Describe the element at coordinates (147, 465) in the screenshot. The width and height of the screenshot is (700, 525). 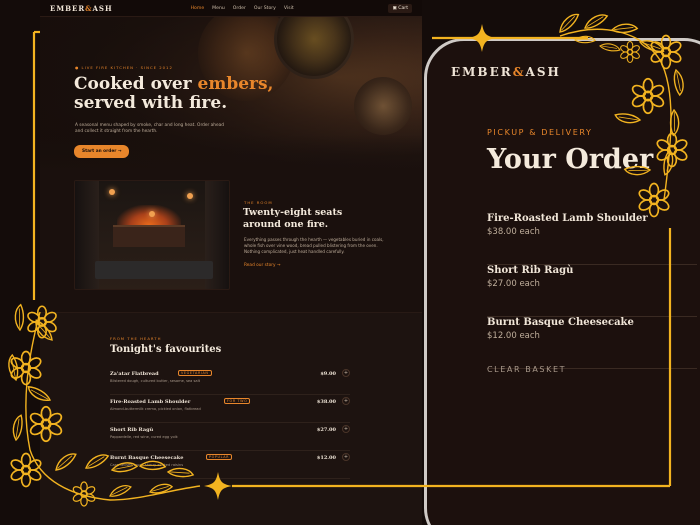
I see `menu-item-description: Caramelised crust, sherry-soaked raisins` at that location.